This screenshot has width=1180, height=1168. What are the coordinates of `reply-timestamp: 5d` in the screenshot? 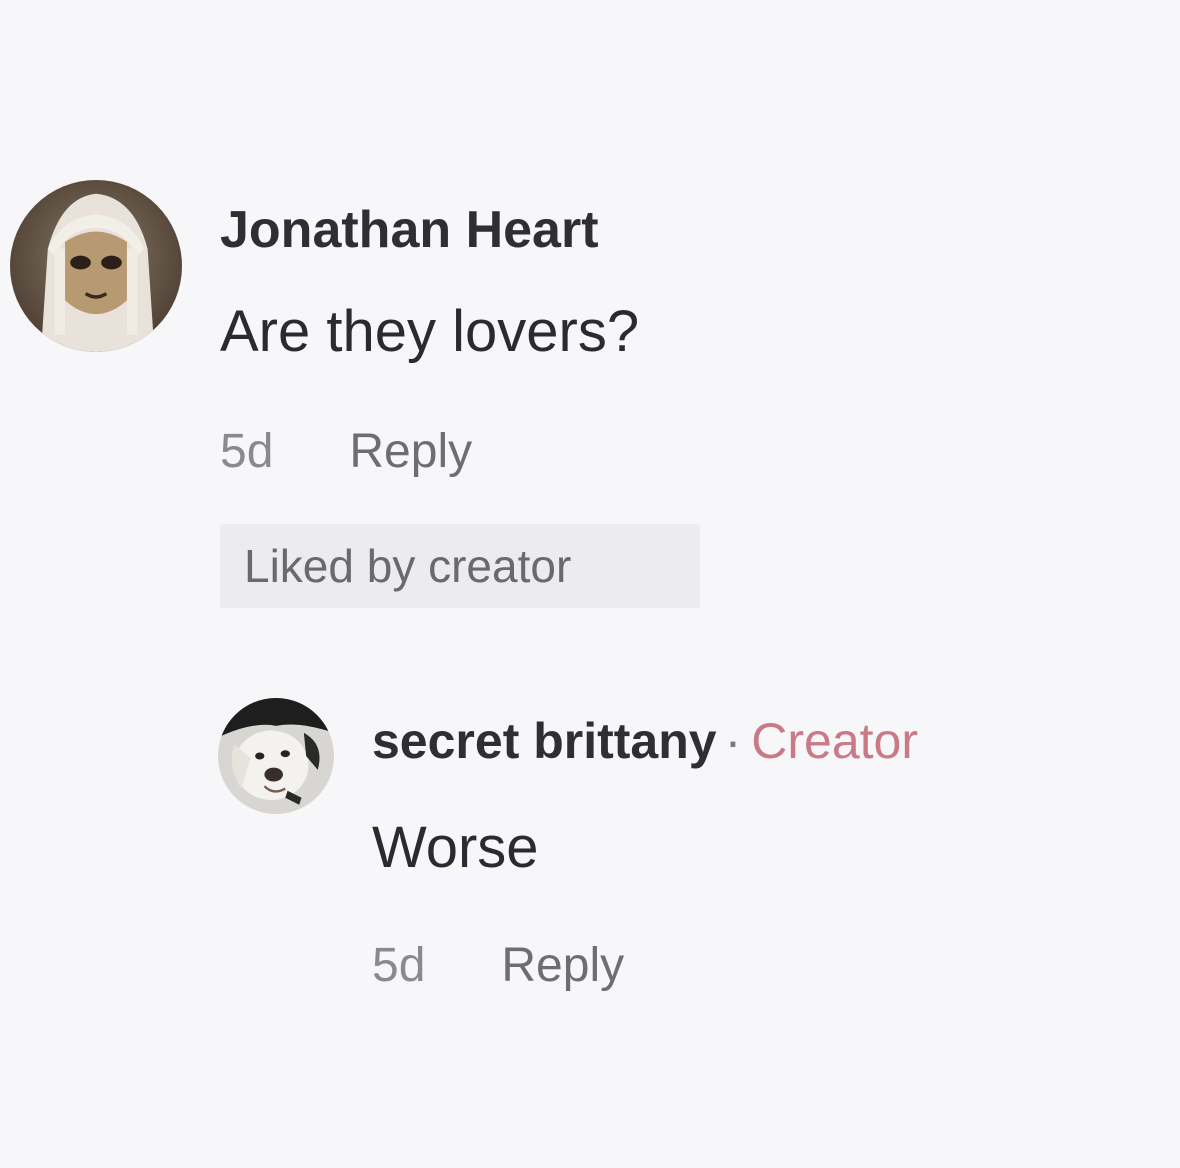 It's located at (399, 965).